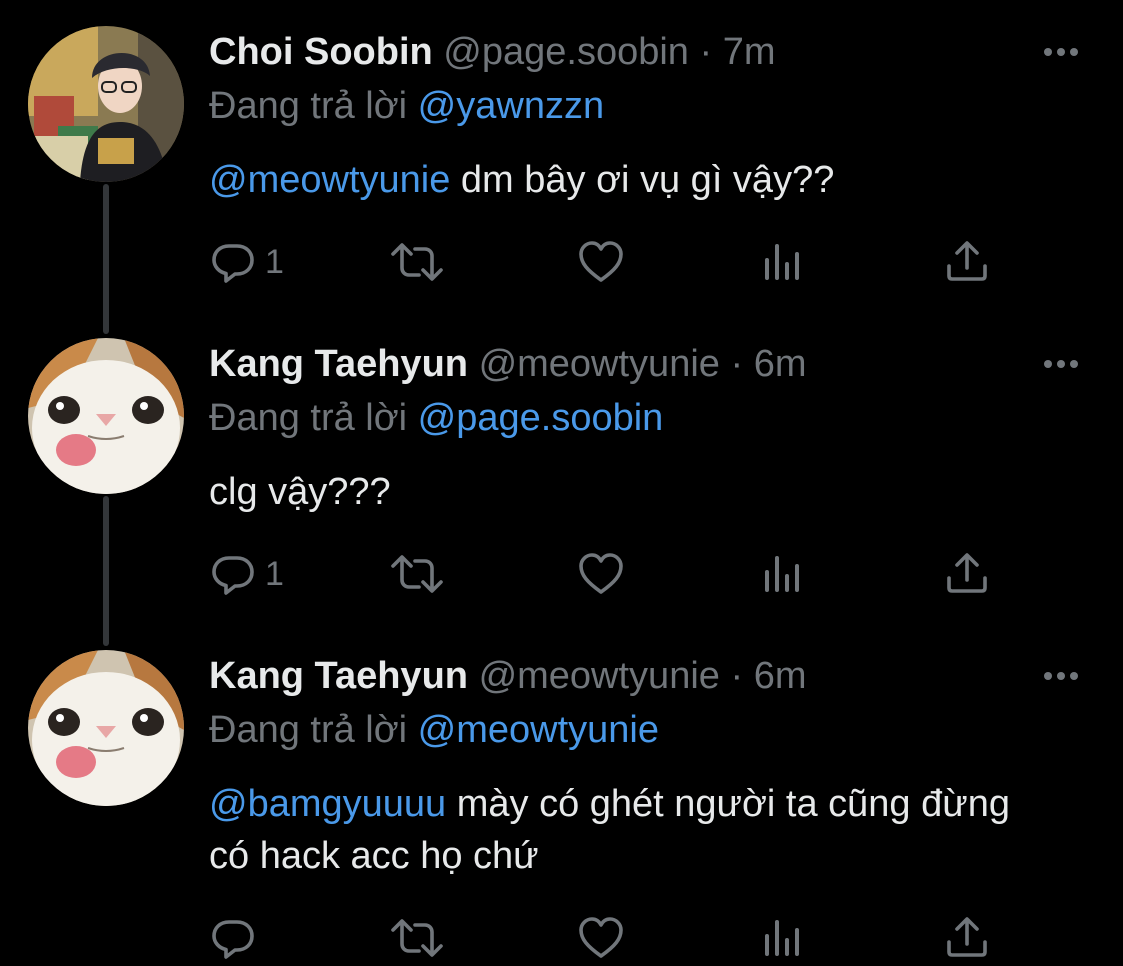 The height and width of the screenshot is (966, 1123). I want to click on action-bar, so click(609, 938).